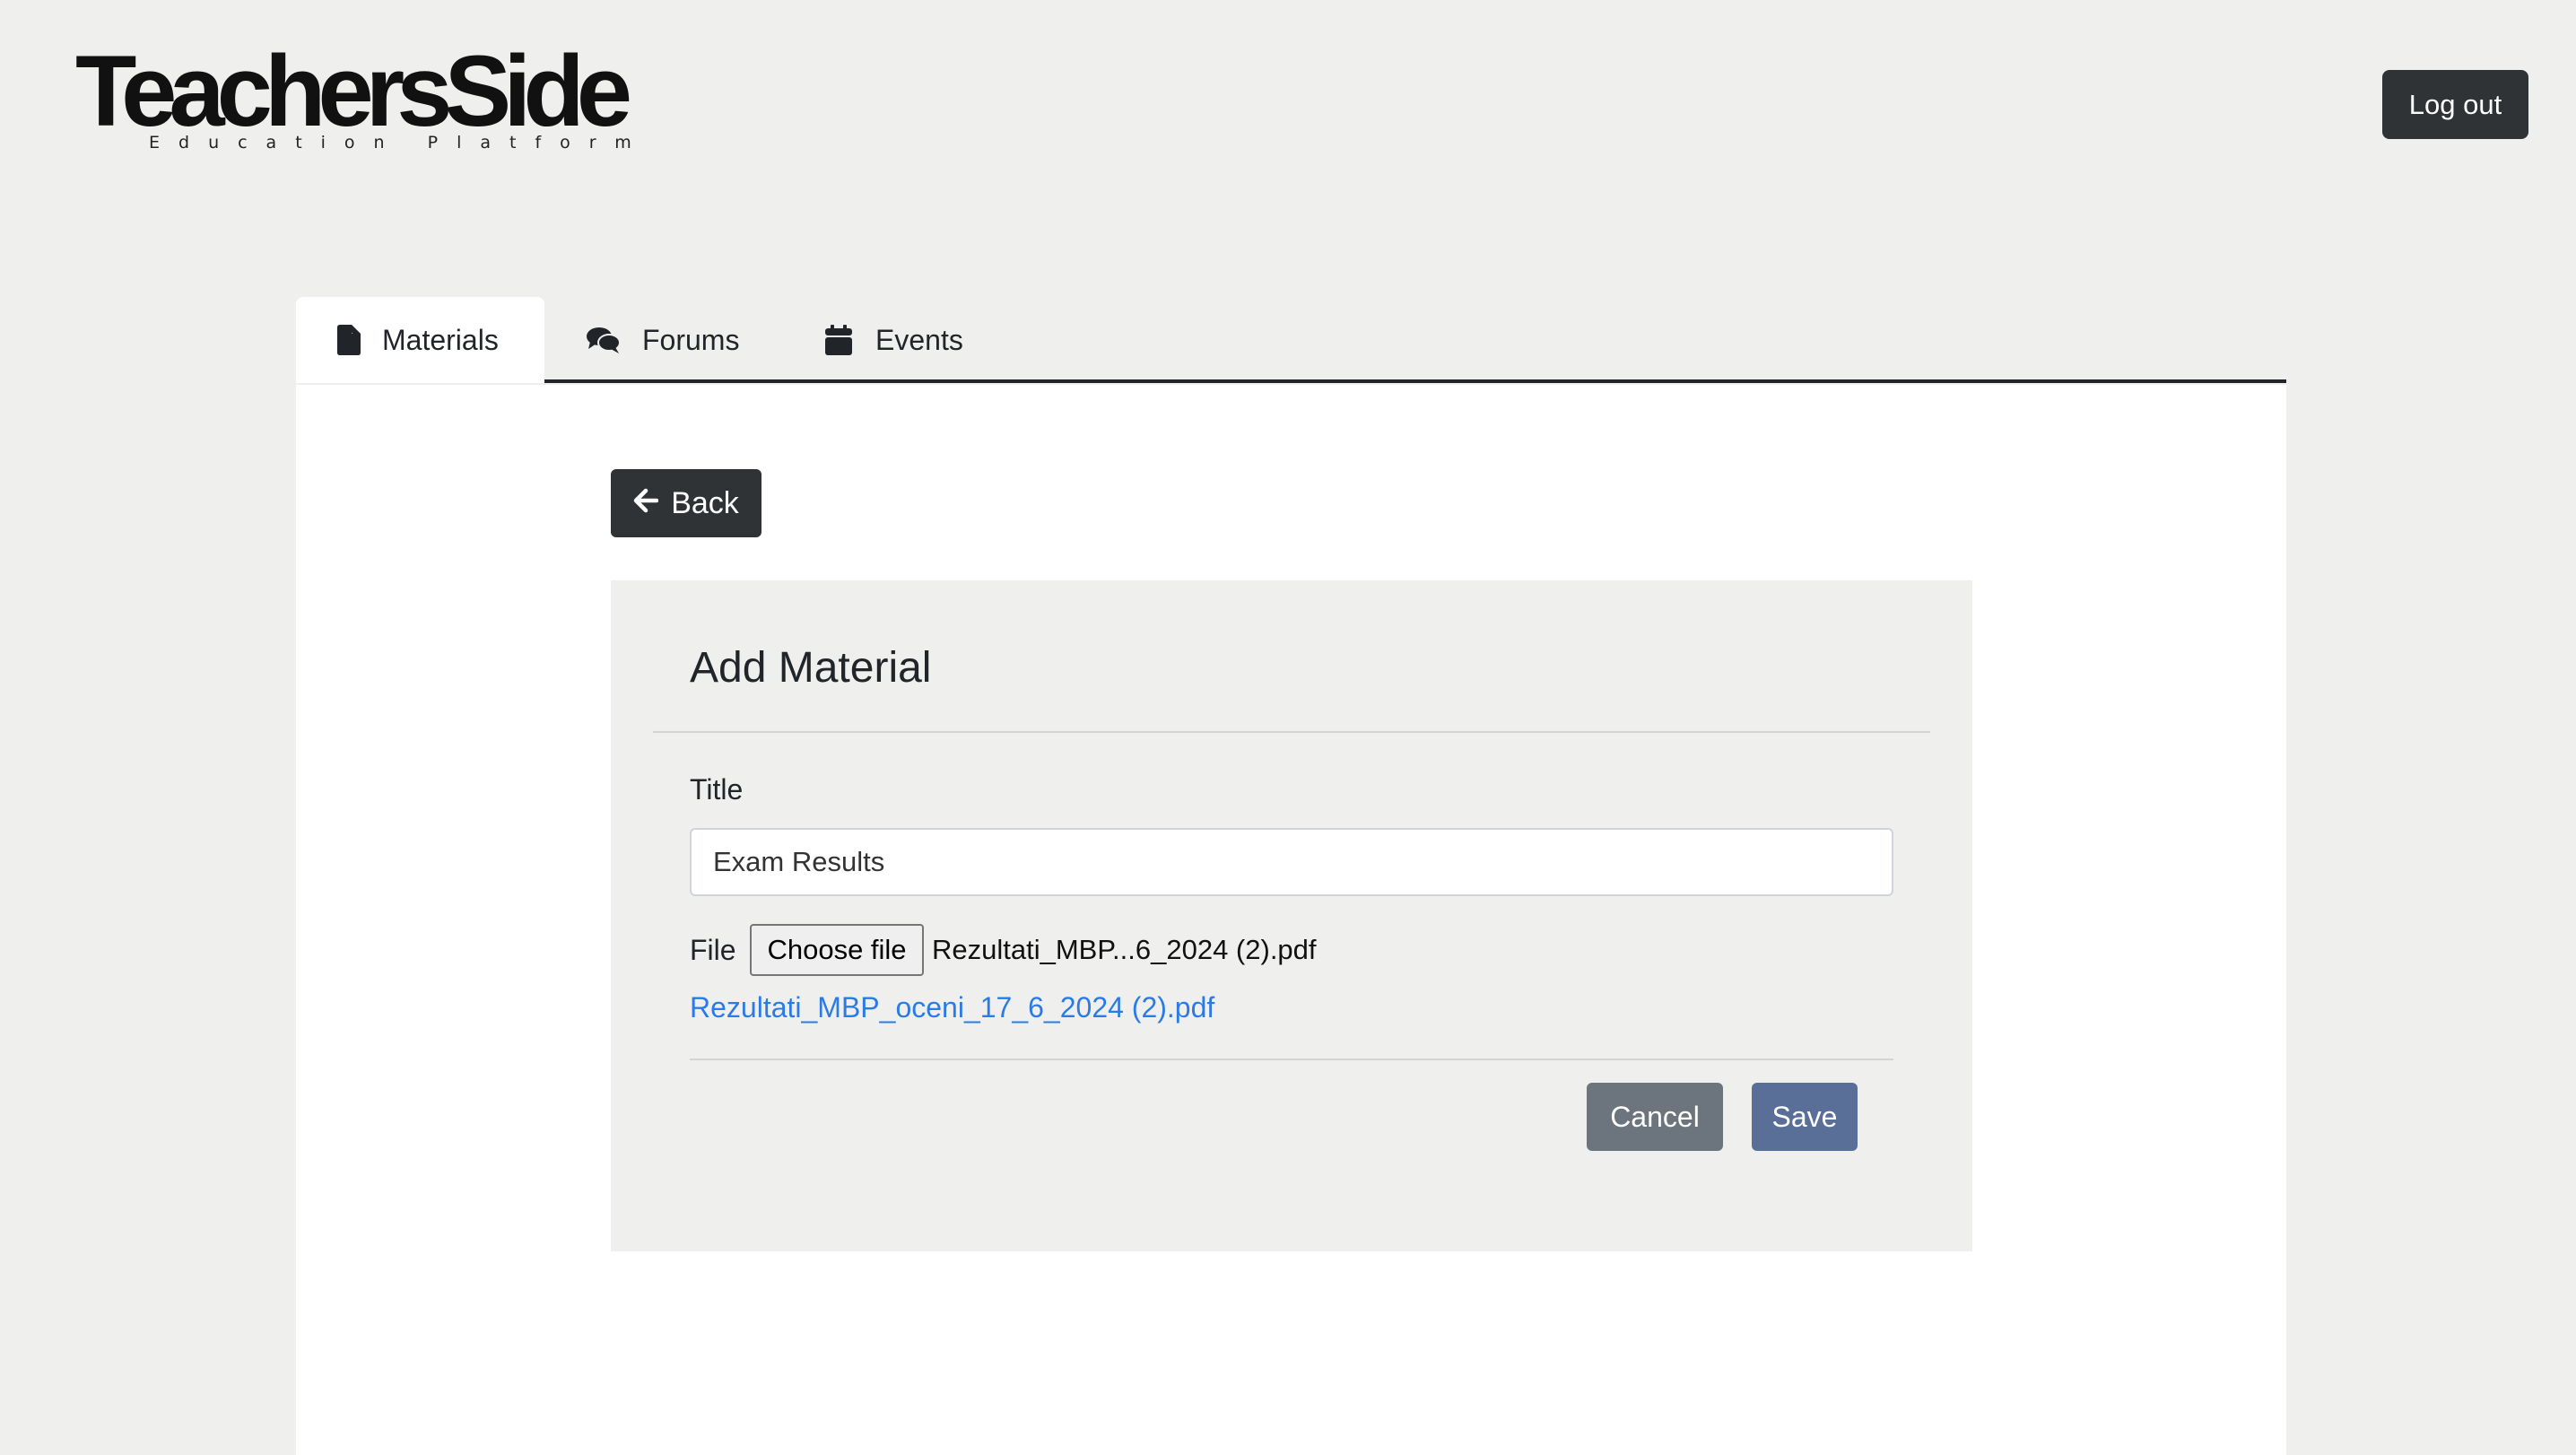 The image size is (2576, 1455). I want to click on title-input, so click(1291, 862).